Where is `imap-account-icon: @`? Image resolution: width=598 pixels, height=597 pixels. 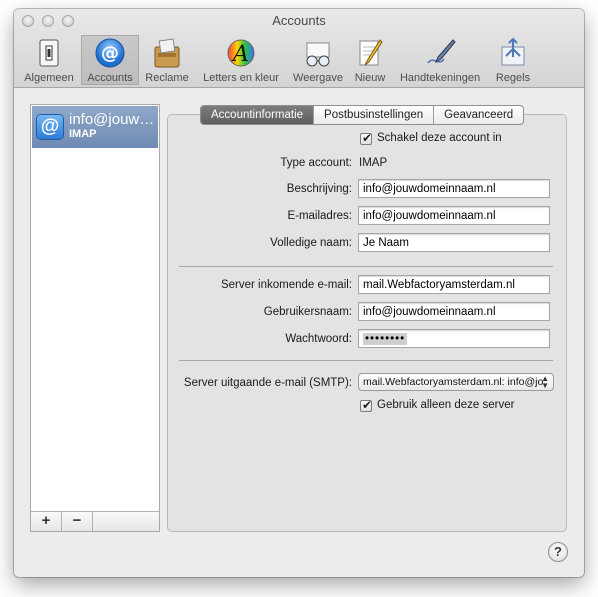 imap-account-icon: @ is located at coordinates (50, 127).